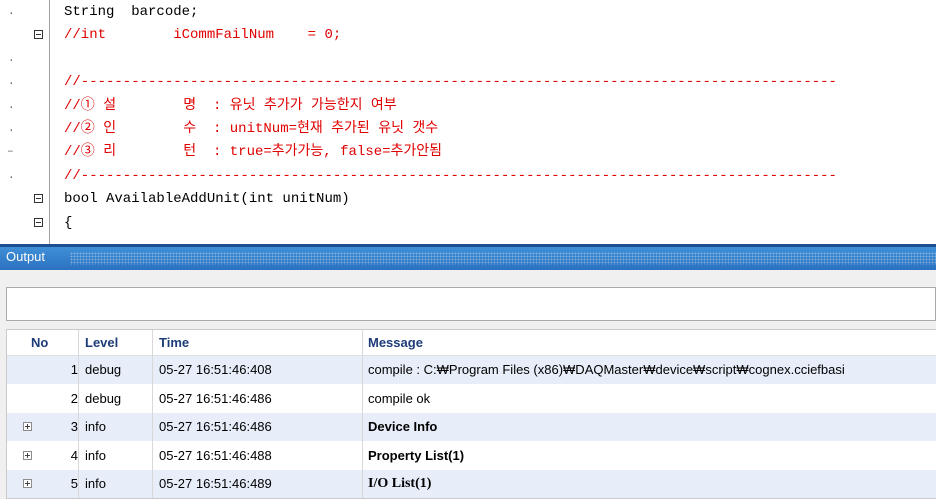 This screenshot has width=936, height=499. Describe the element at coordinates (399, 398) in the screenshot. I see `log-row-message: compile ok` at that location.